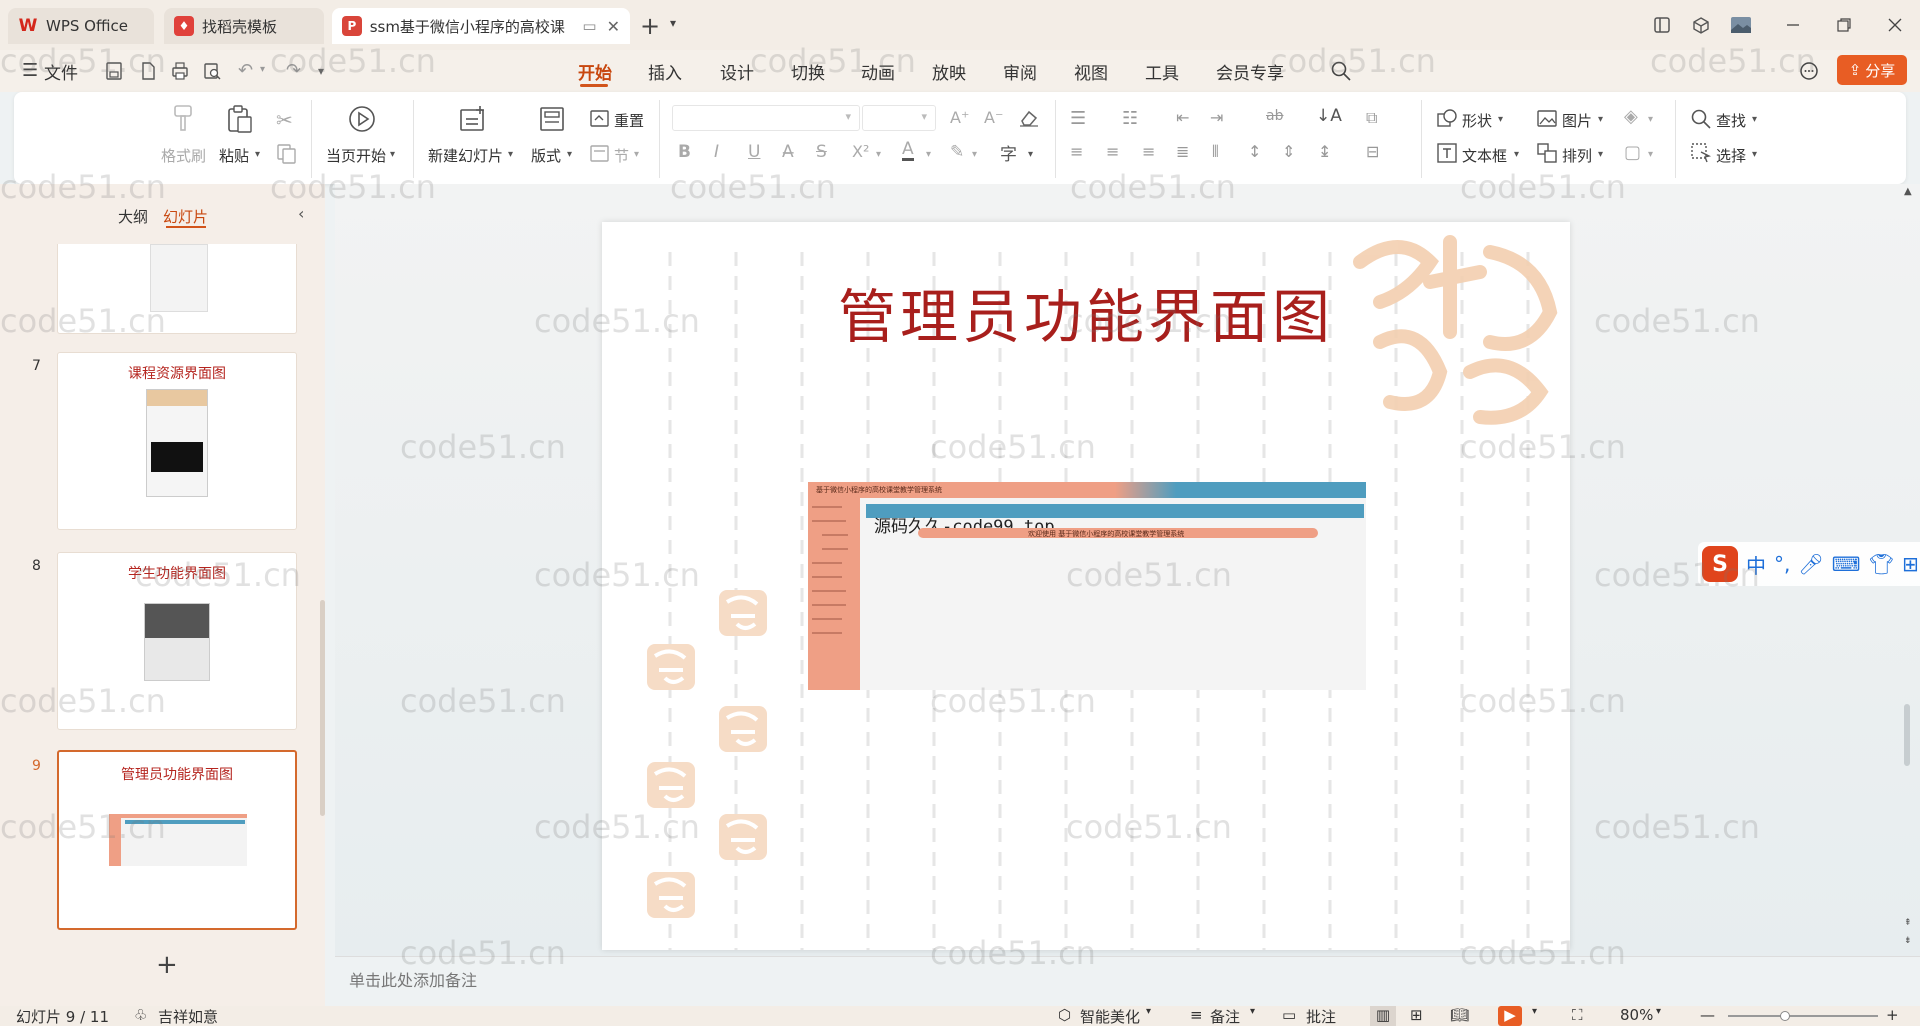 The image size is (1920, 1026). Describe the element at coordinates (1250, 71) in the screenshot. I see `menu-member: 会员专享` at that location.